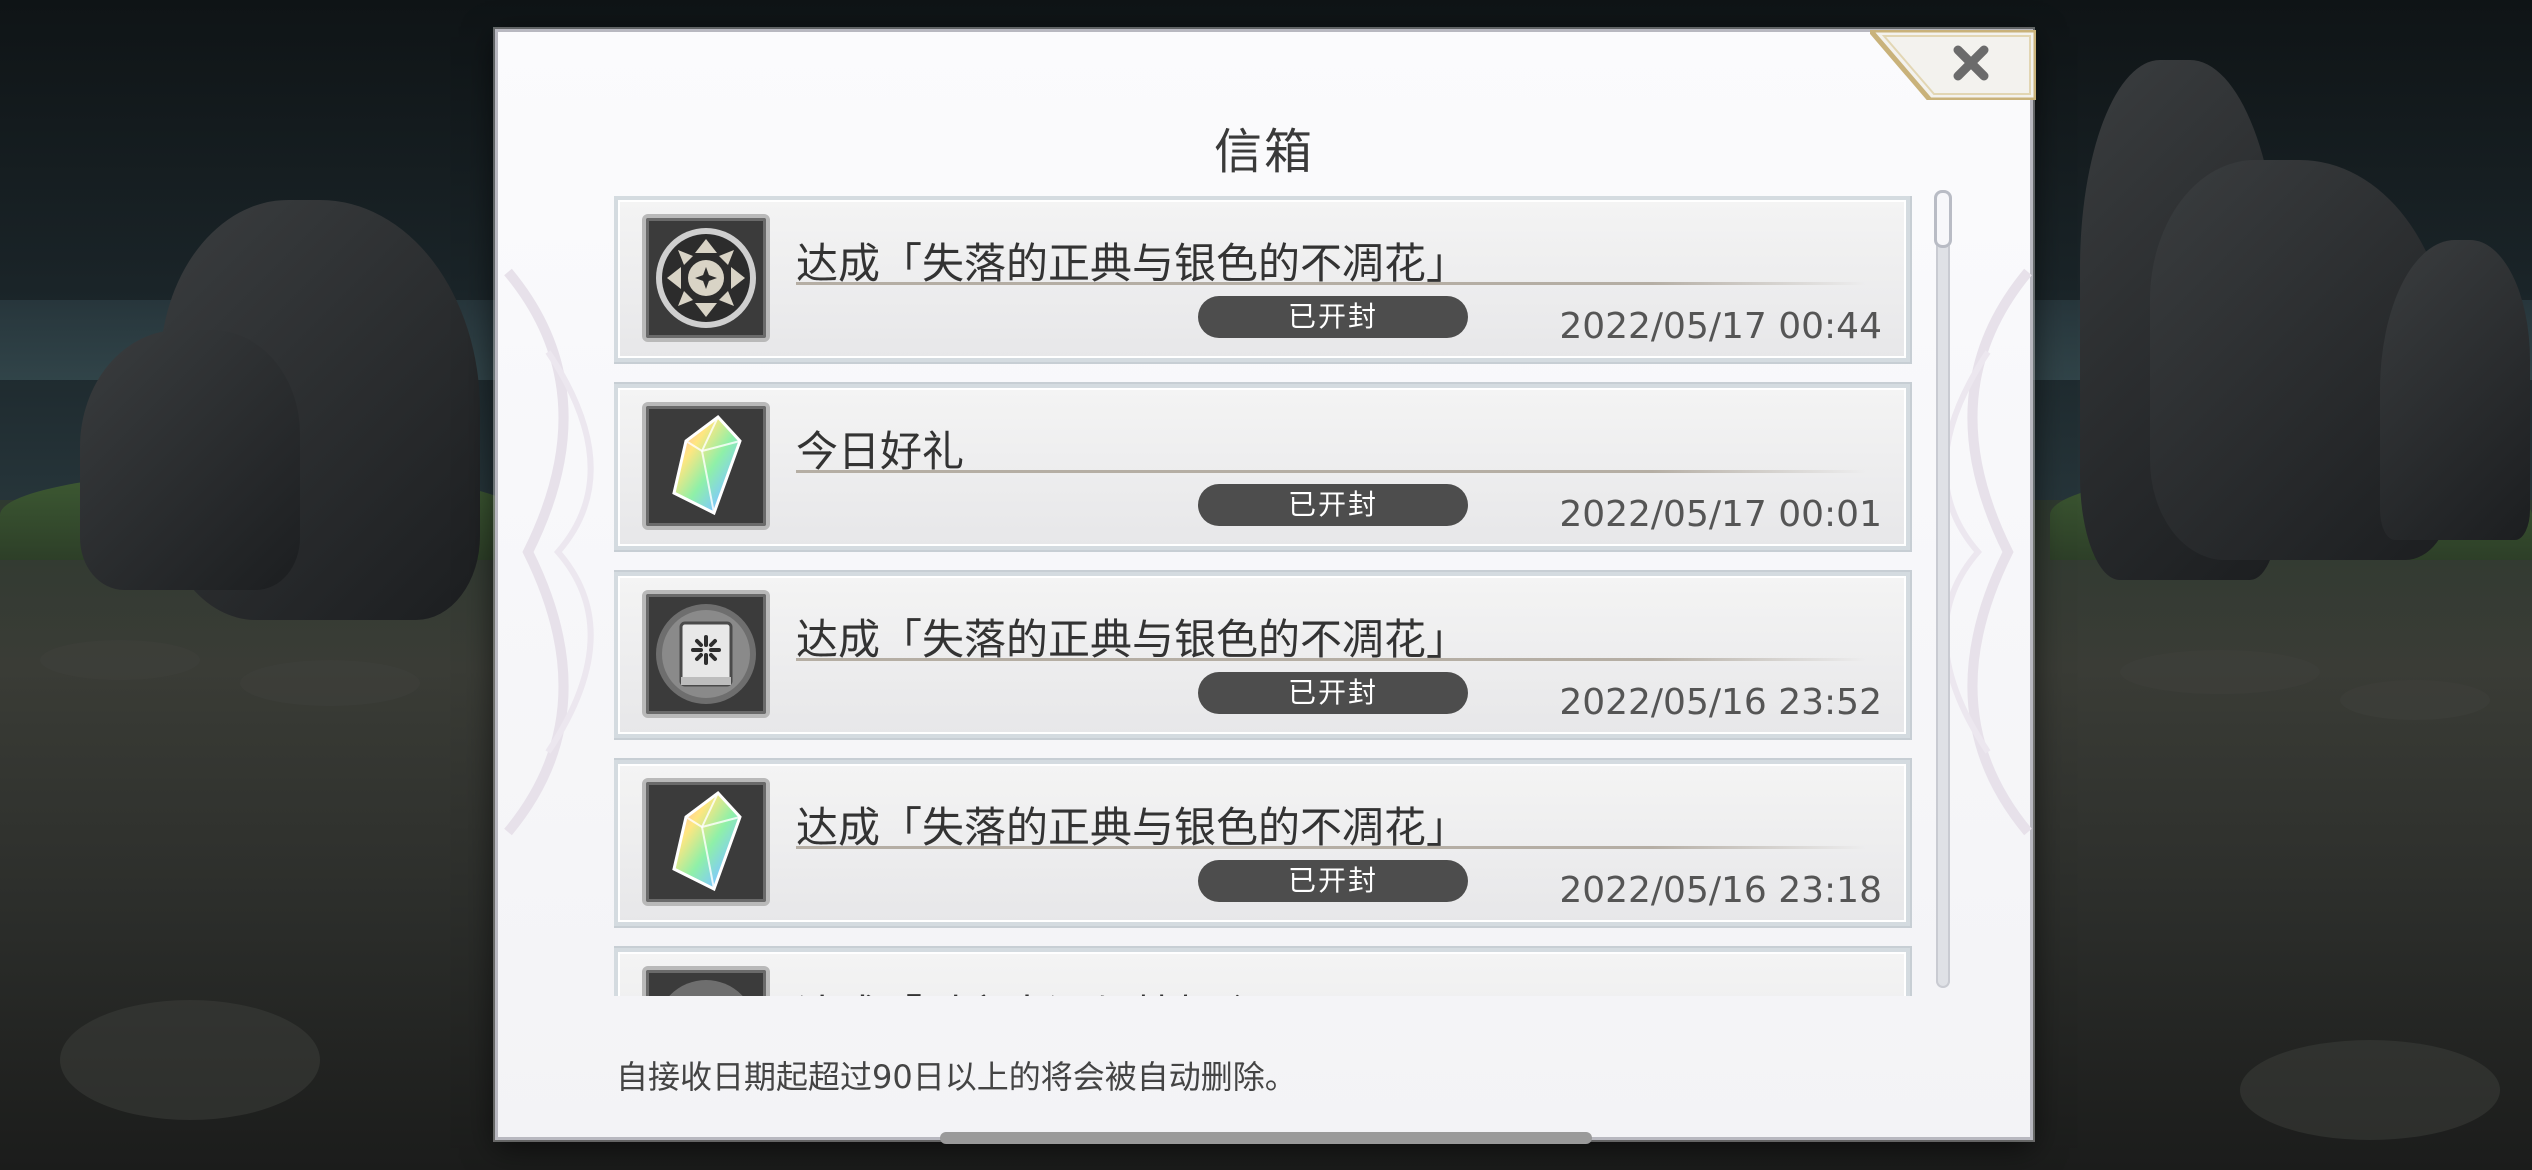  I want to click on mail-date: 2022/05/16 23:18, so click(1720, 890).